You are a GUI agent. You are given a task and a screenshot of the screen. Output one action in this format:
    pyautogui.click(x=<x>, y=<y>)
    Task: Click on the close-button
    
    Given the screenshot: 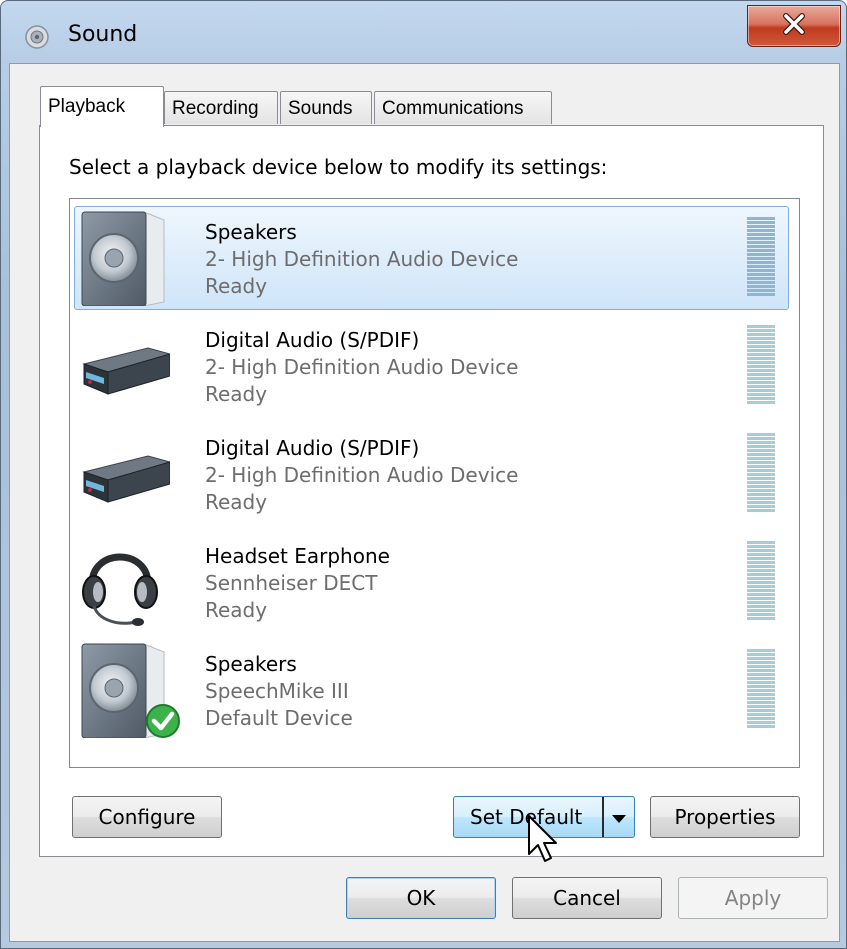 What is the action you would take?
    pyautogui.click(x=794, y=26)
    